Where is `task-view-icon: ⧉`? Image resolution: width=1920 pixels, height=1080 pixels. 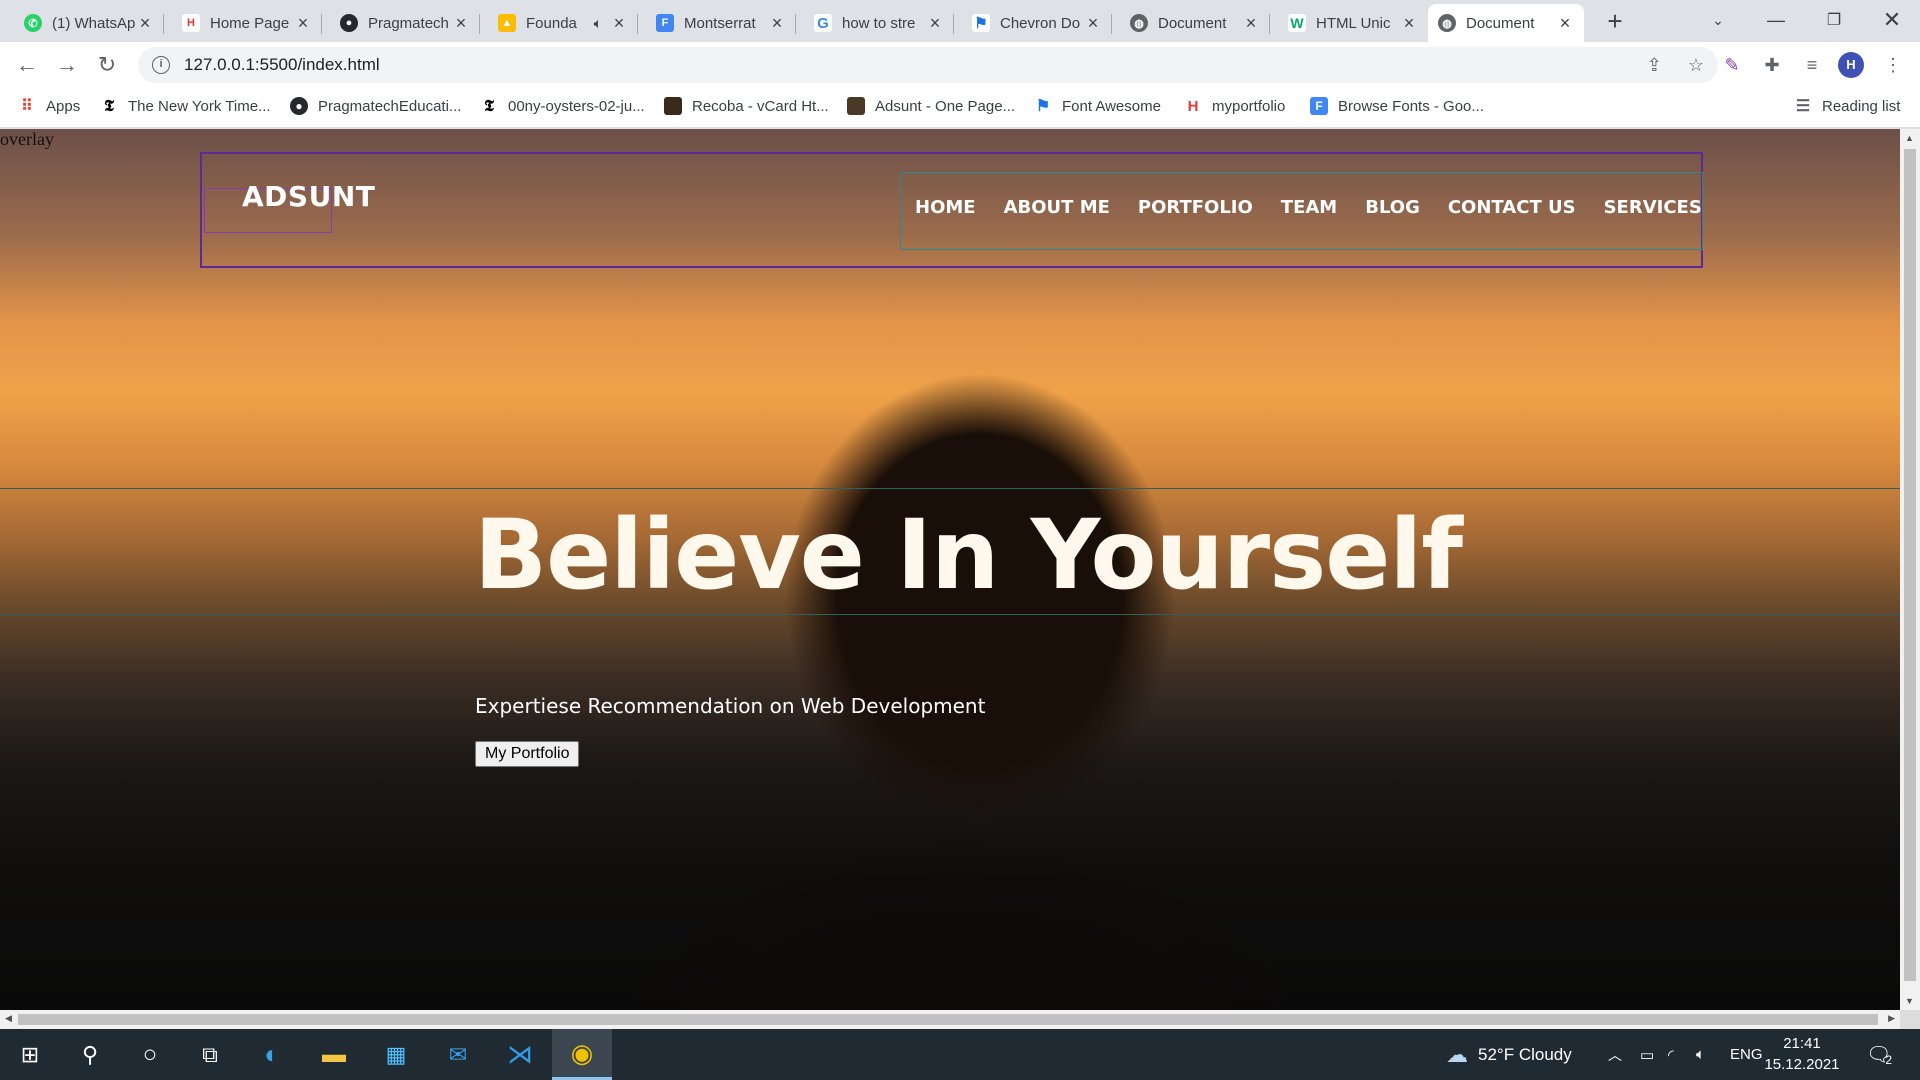
task-view-icon: ⧉ is located at coordinates (210, 1054).